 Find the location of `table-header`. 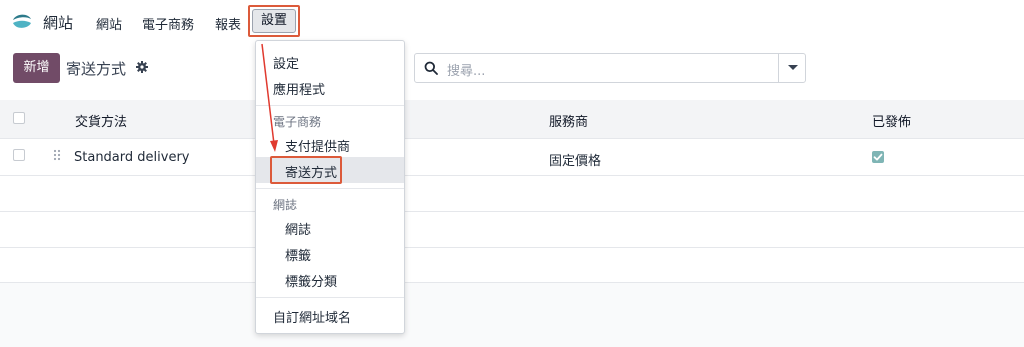

table-header is located at coordinates (512, 119).